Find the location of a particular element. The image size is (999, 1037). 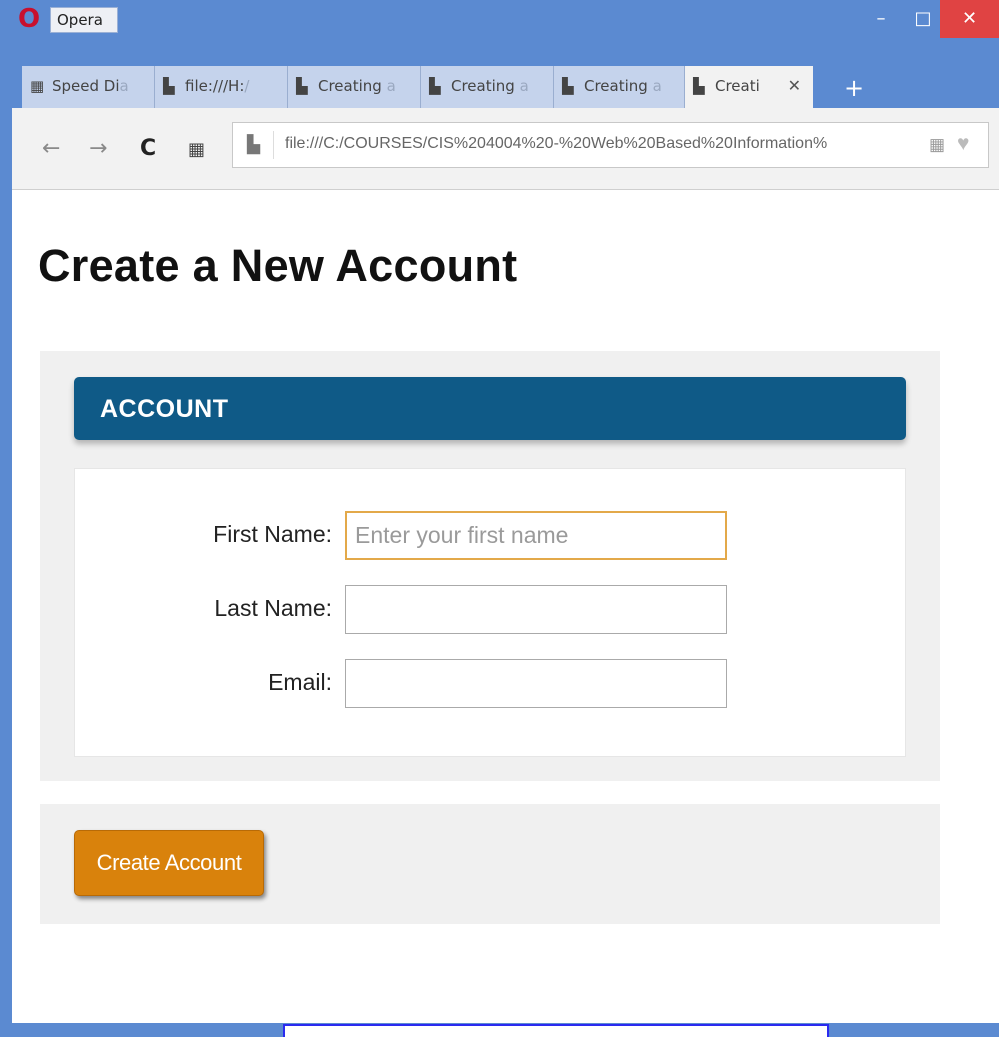

forward-arrow-icon: → is located at coordinates (98, 148).